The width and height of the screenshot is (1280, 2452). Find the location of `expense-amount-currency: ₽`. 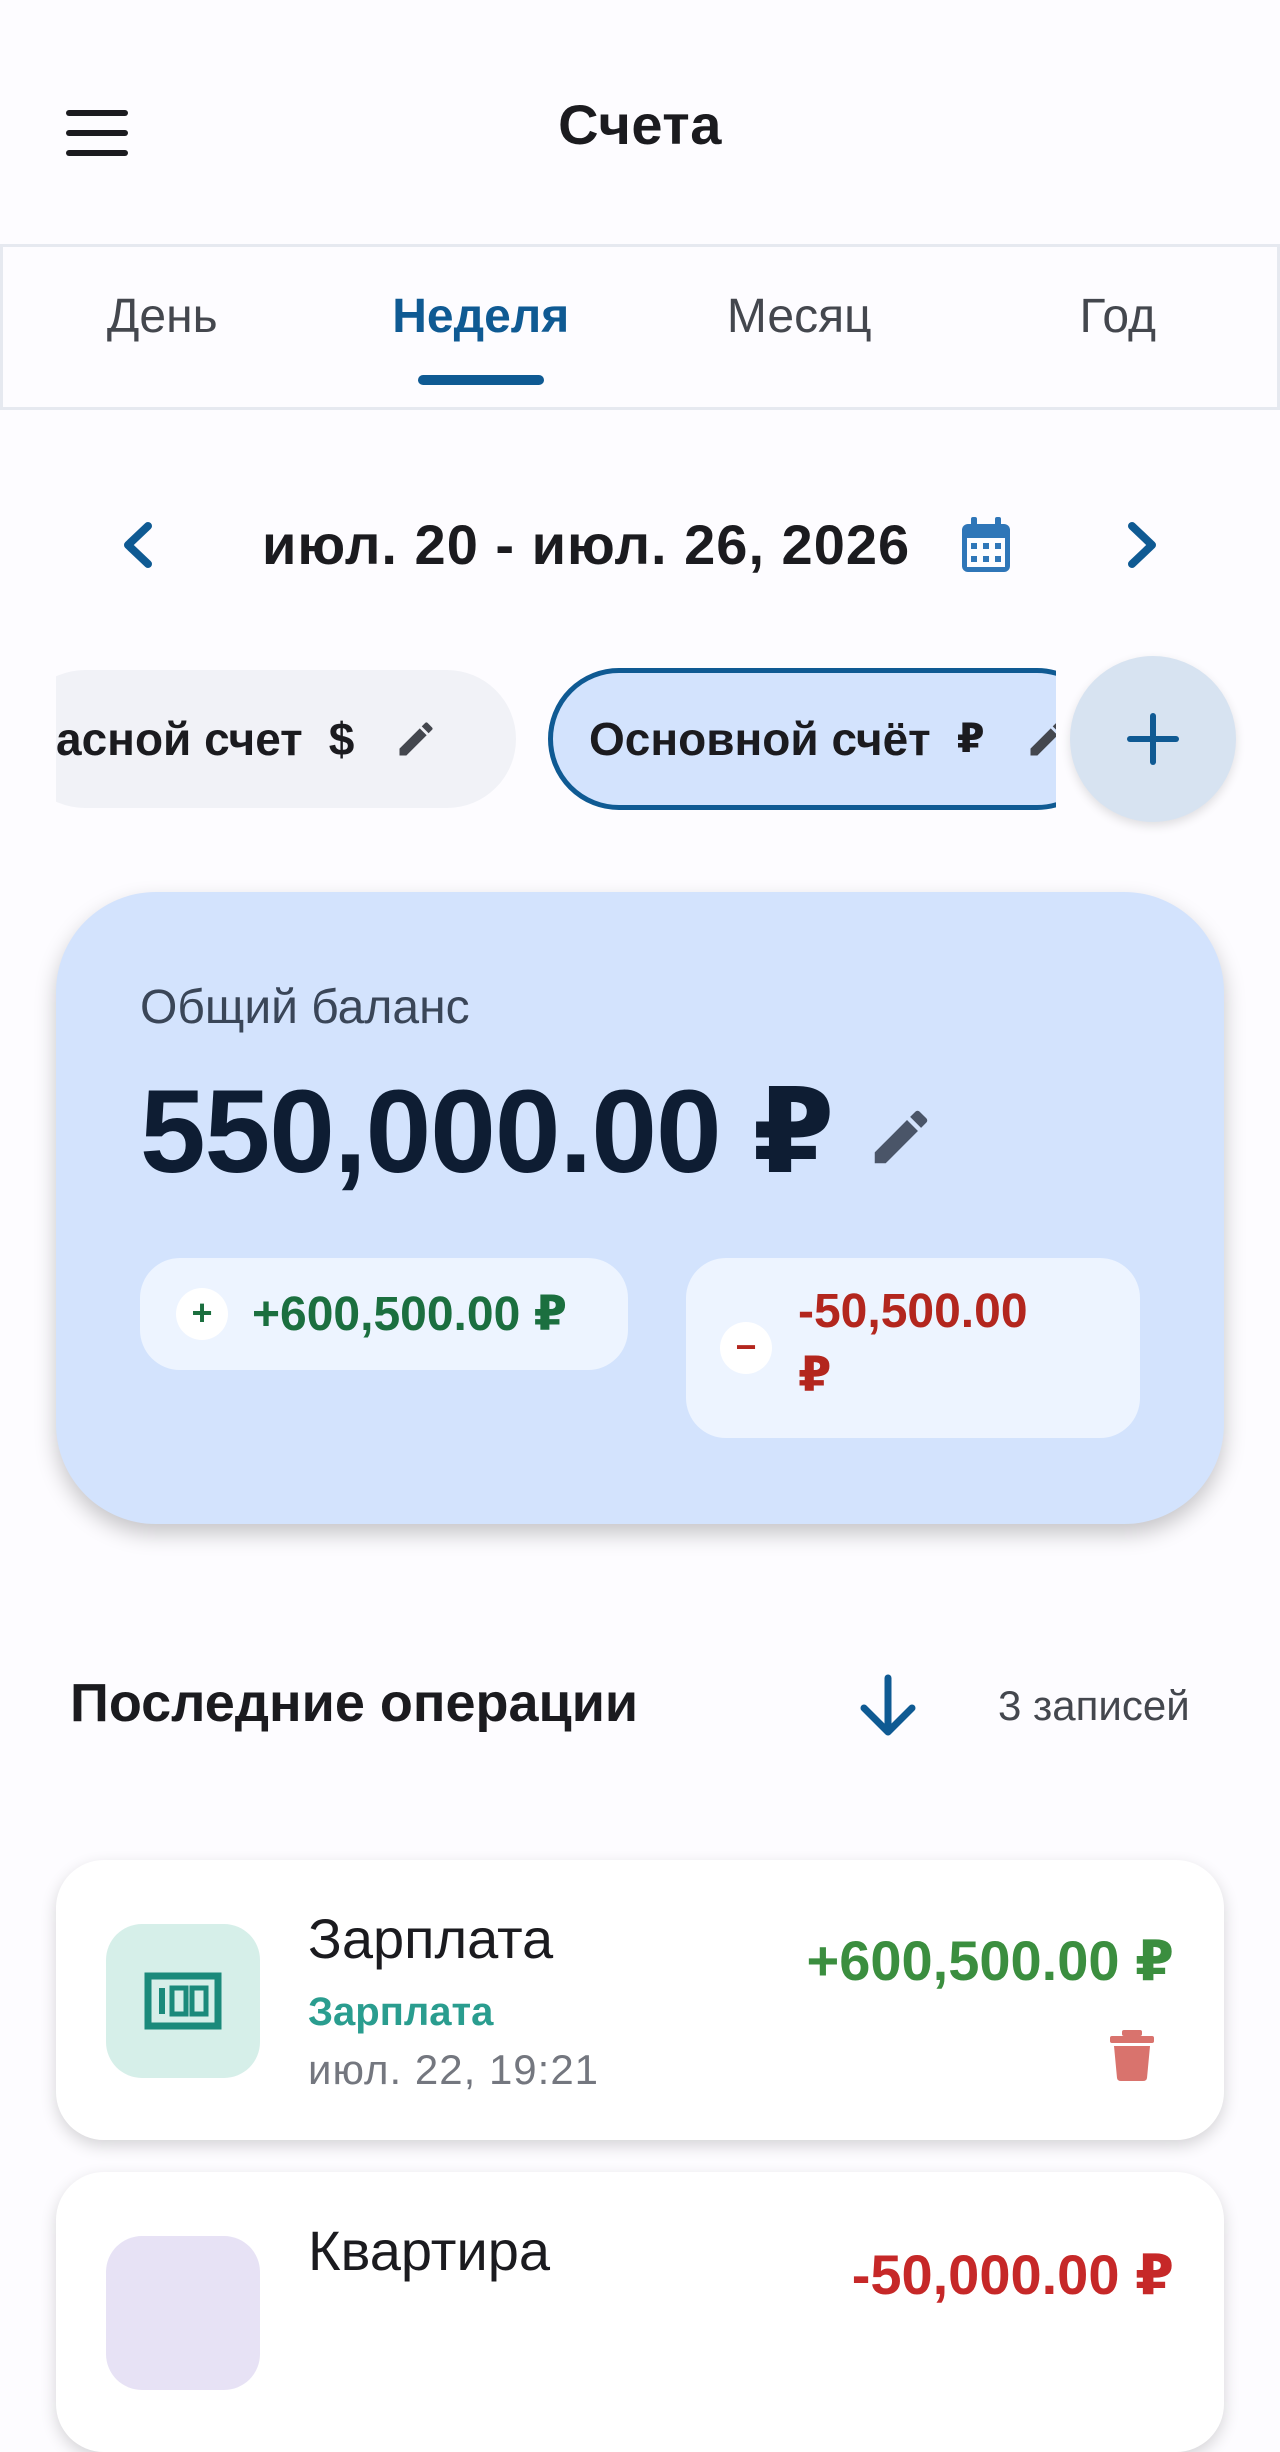

expense-amount-currency: ₽ is located at coordinates (815, 1375).